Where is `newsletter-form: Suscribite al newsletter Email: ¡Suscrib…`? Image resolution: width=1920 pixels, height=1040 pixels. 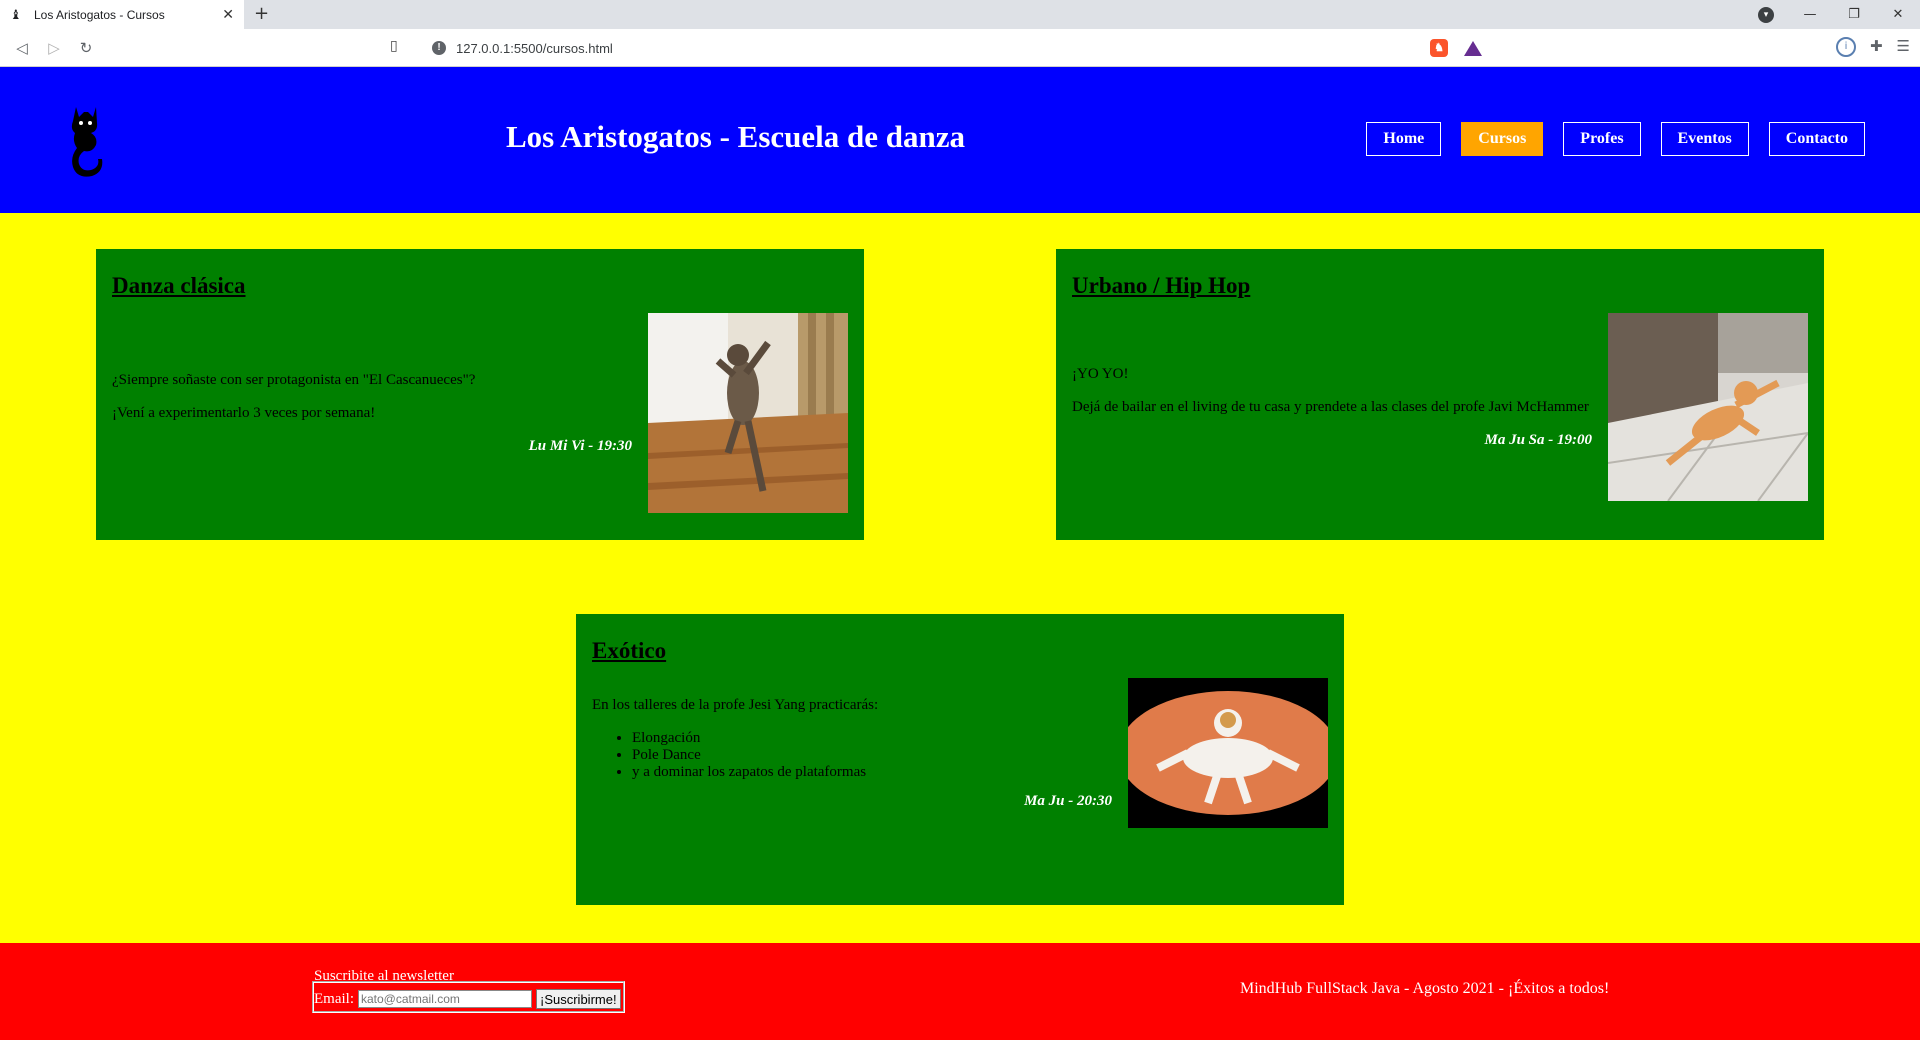 newsletter-form: Suscribite al newsletter Email: ¡Suscrib… is located at coordinates (468, 990).